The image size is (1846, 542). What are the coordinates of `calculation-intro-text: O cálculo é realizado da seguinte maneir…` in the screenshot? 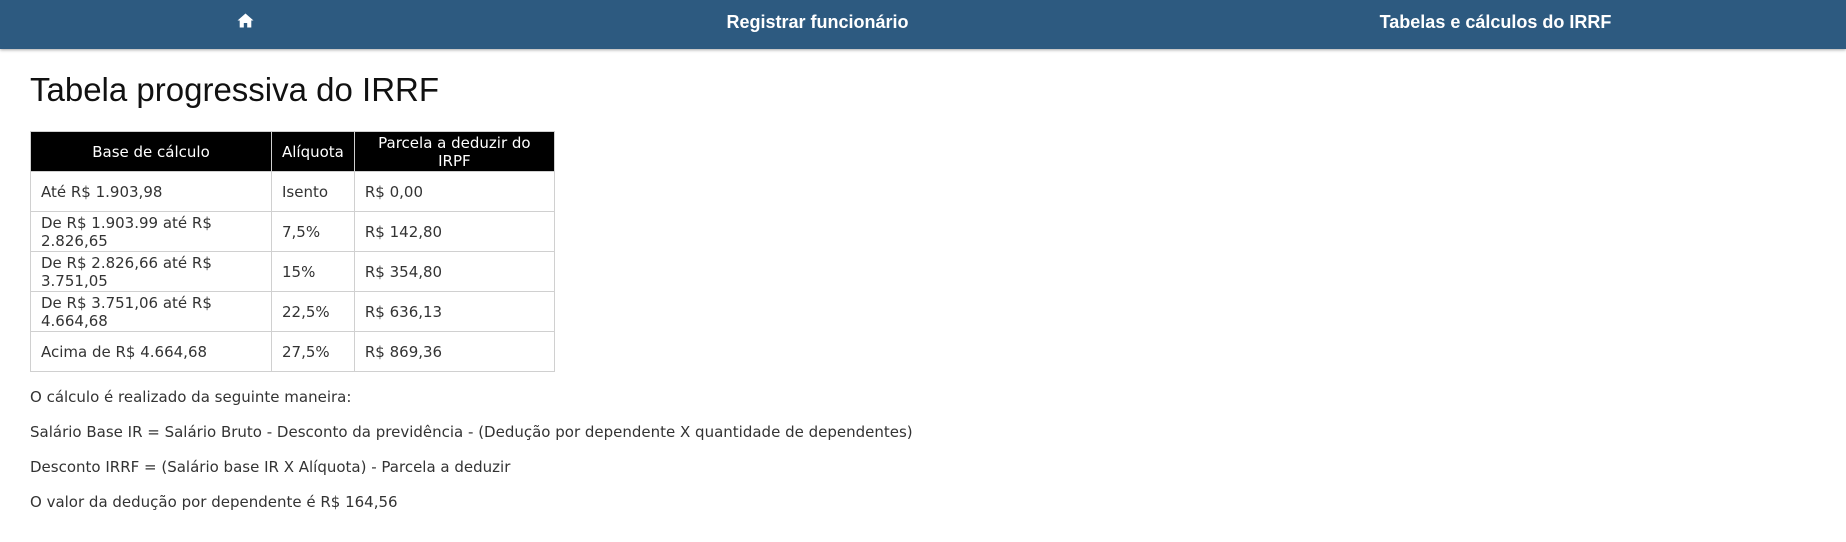 It's located at (191, 397).